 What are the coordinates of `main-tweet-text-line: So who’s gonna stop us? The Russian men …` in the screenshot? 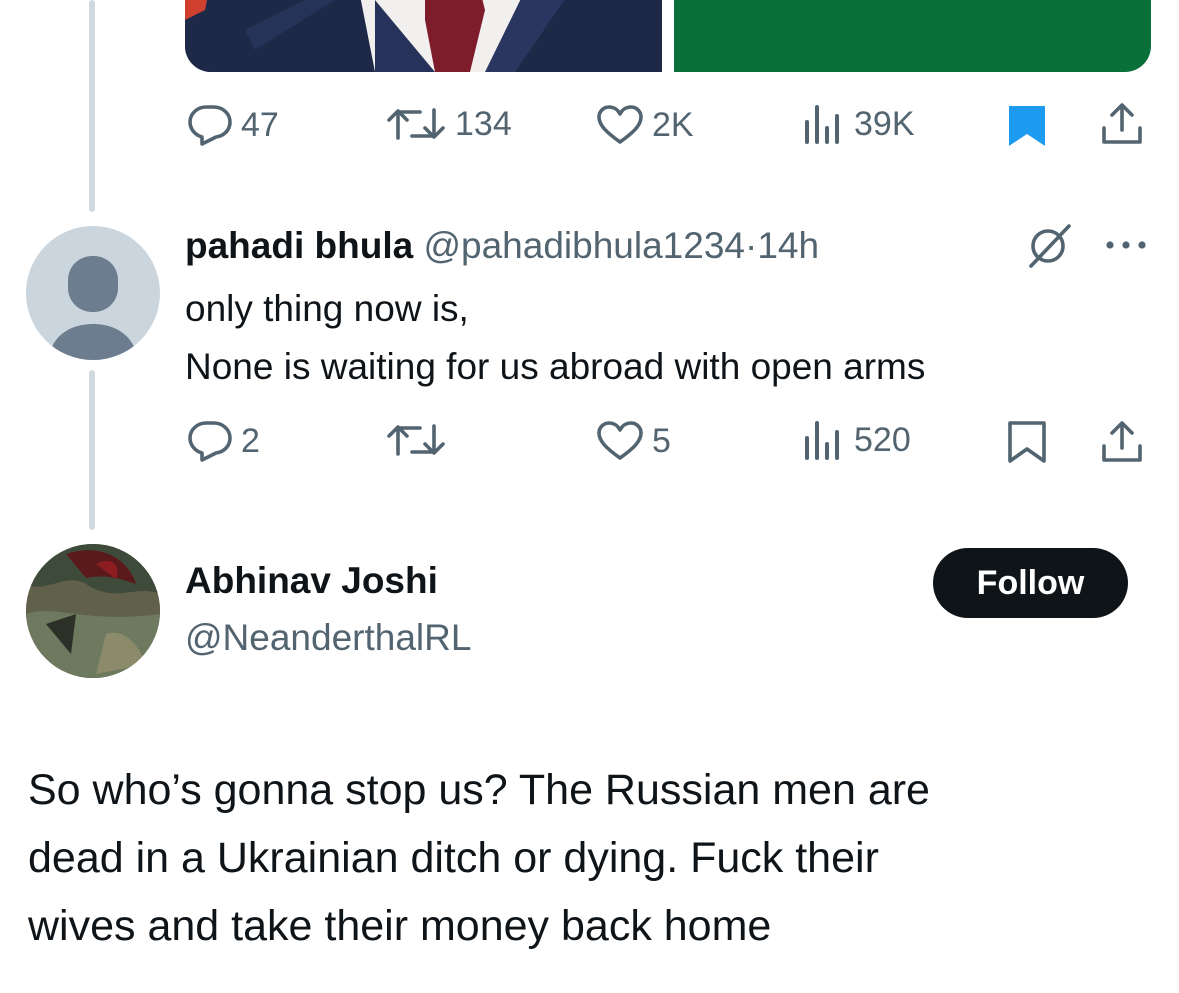 It's located at (479, 790).